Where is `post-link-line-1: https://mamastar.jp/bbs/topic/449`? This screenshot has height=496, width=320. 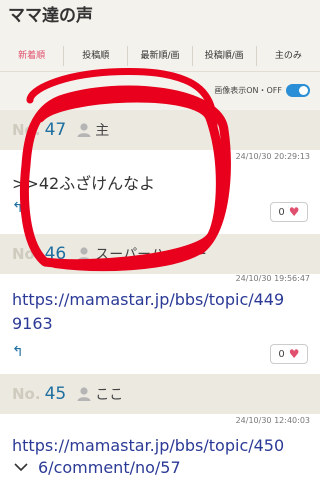 post-link-line-1: https://mamastar.jp/bbs/topic/449 is located at coordinates (148, 300).